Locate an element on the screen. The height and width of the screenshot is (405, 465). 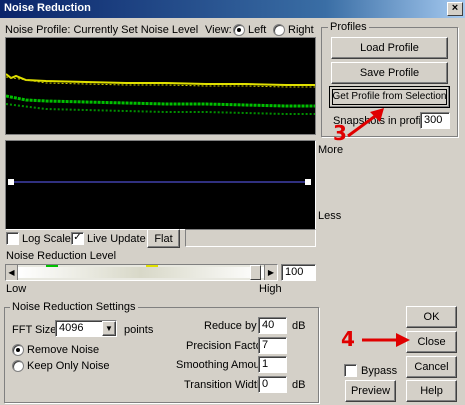
fft-size-unit: points is located at coordinates (139, 330).